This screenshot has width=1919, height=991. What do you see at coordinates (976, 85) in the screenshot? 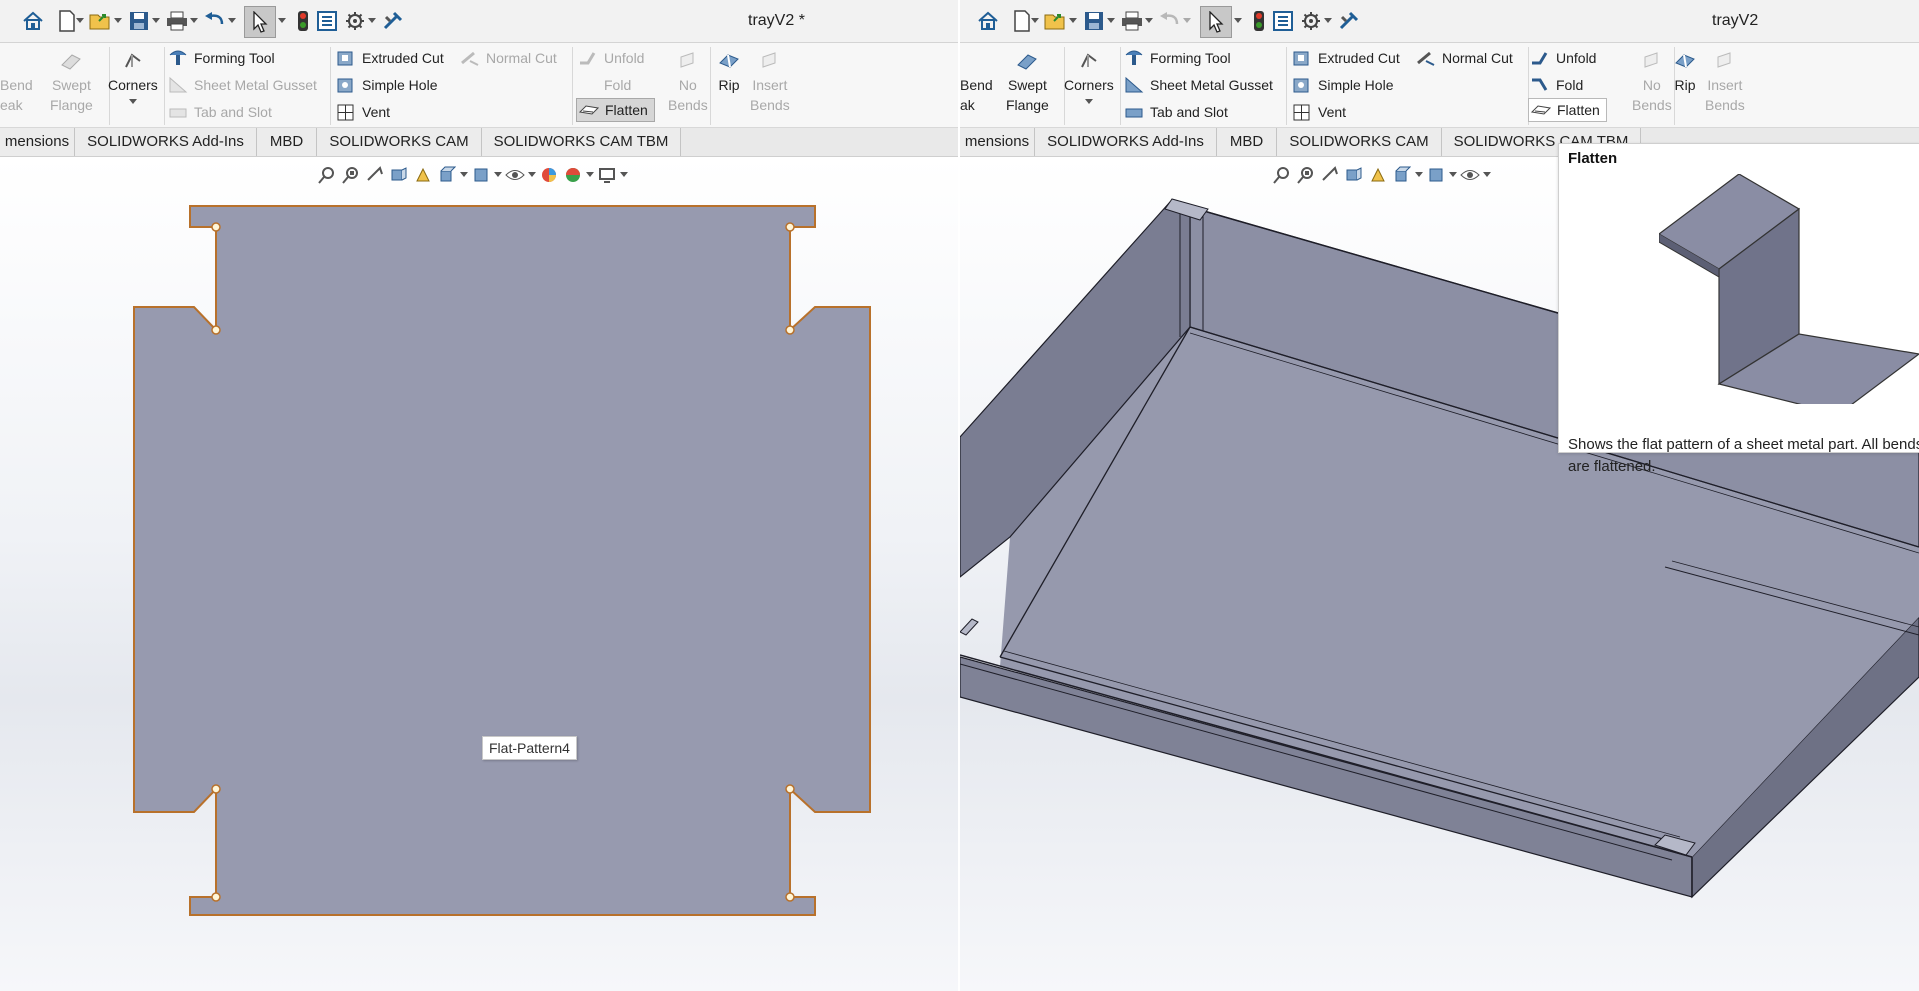
I see `sketched-bend-label: Bend` at bounding box center [976, 85].